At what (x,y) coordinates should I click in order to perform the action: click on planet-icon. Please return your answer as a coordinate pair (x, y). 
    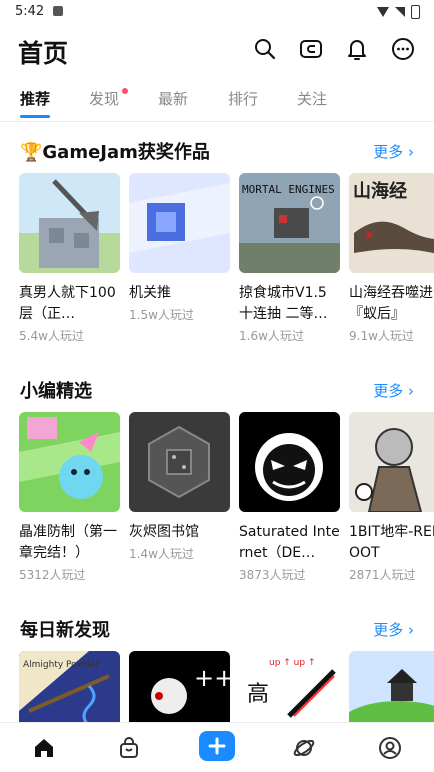
    Looking at the image, I should click on (304, 748).